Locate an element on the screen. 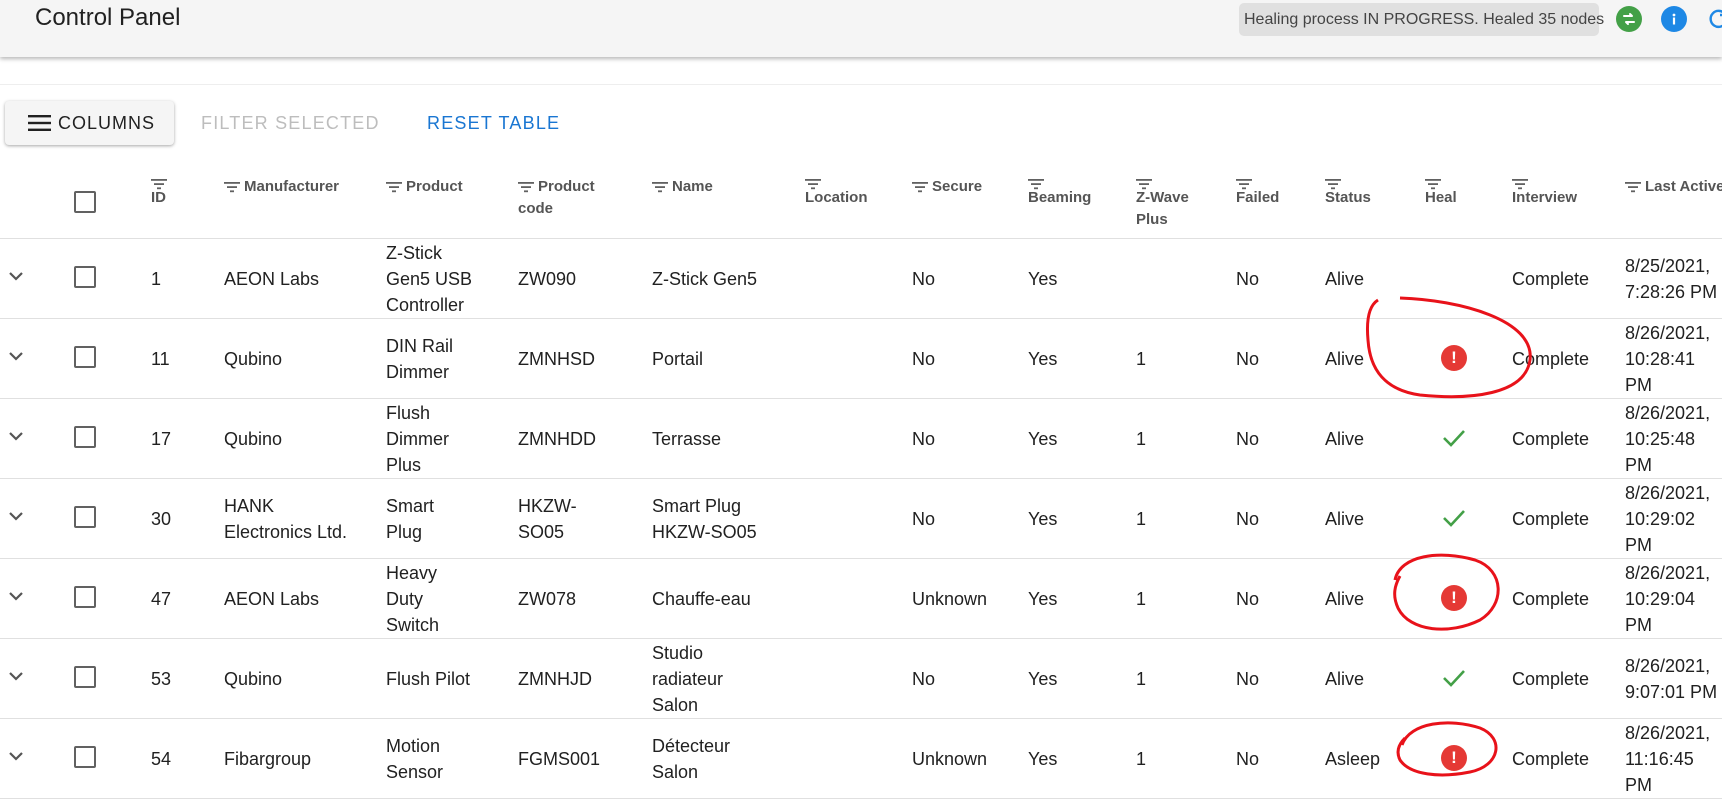  column-header-label: Interview is located at coordinates (1545, 197).